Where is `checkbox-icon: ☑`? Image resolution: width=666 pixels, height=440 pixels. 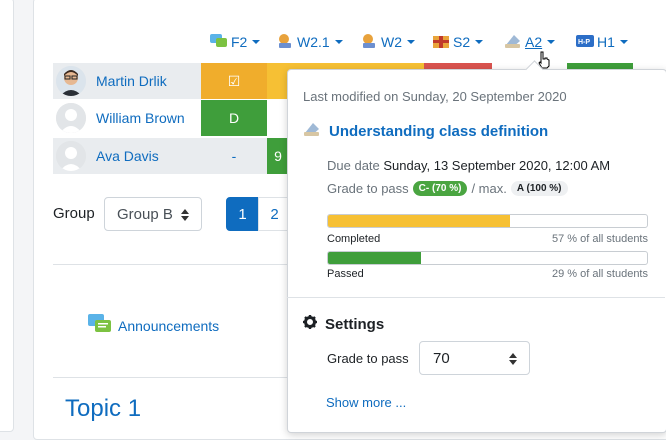
checkbox-icon: ☑ is located at coordinates (234, 80).